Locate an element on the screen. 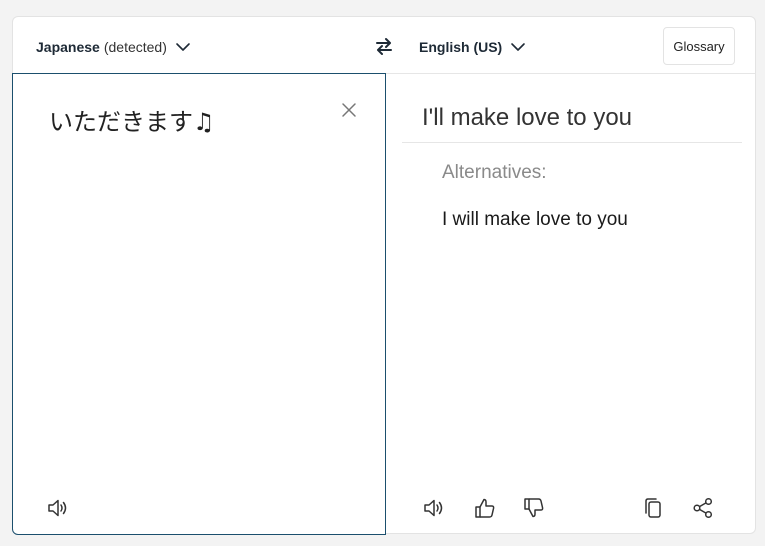 The width and height of the screenshot is (765, 546). thumbs-down-icon is located at coordinates (534, 508).